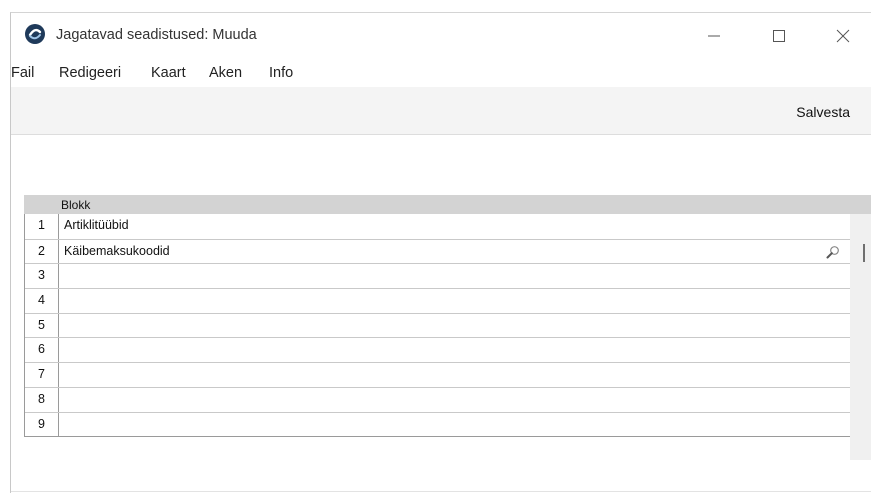 This screenshot has height=493, width=871. Describe the element at coordinates (823, 112) in the screenshot. I see `save-button: Salvesta` at that location.